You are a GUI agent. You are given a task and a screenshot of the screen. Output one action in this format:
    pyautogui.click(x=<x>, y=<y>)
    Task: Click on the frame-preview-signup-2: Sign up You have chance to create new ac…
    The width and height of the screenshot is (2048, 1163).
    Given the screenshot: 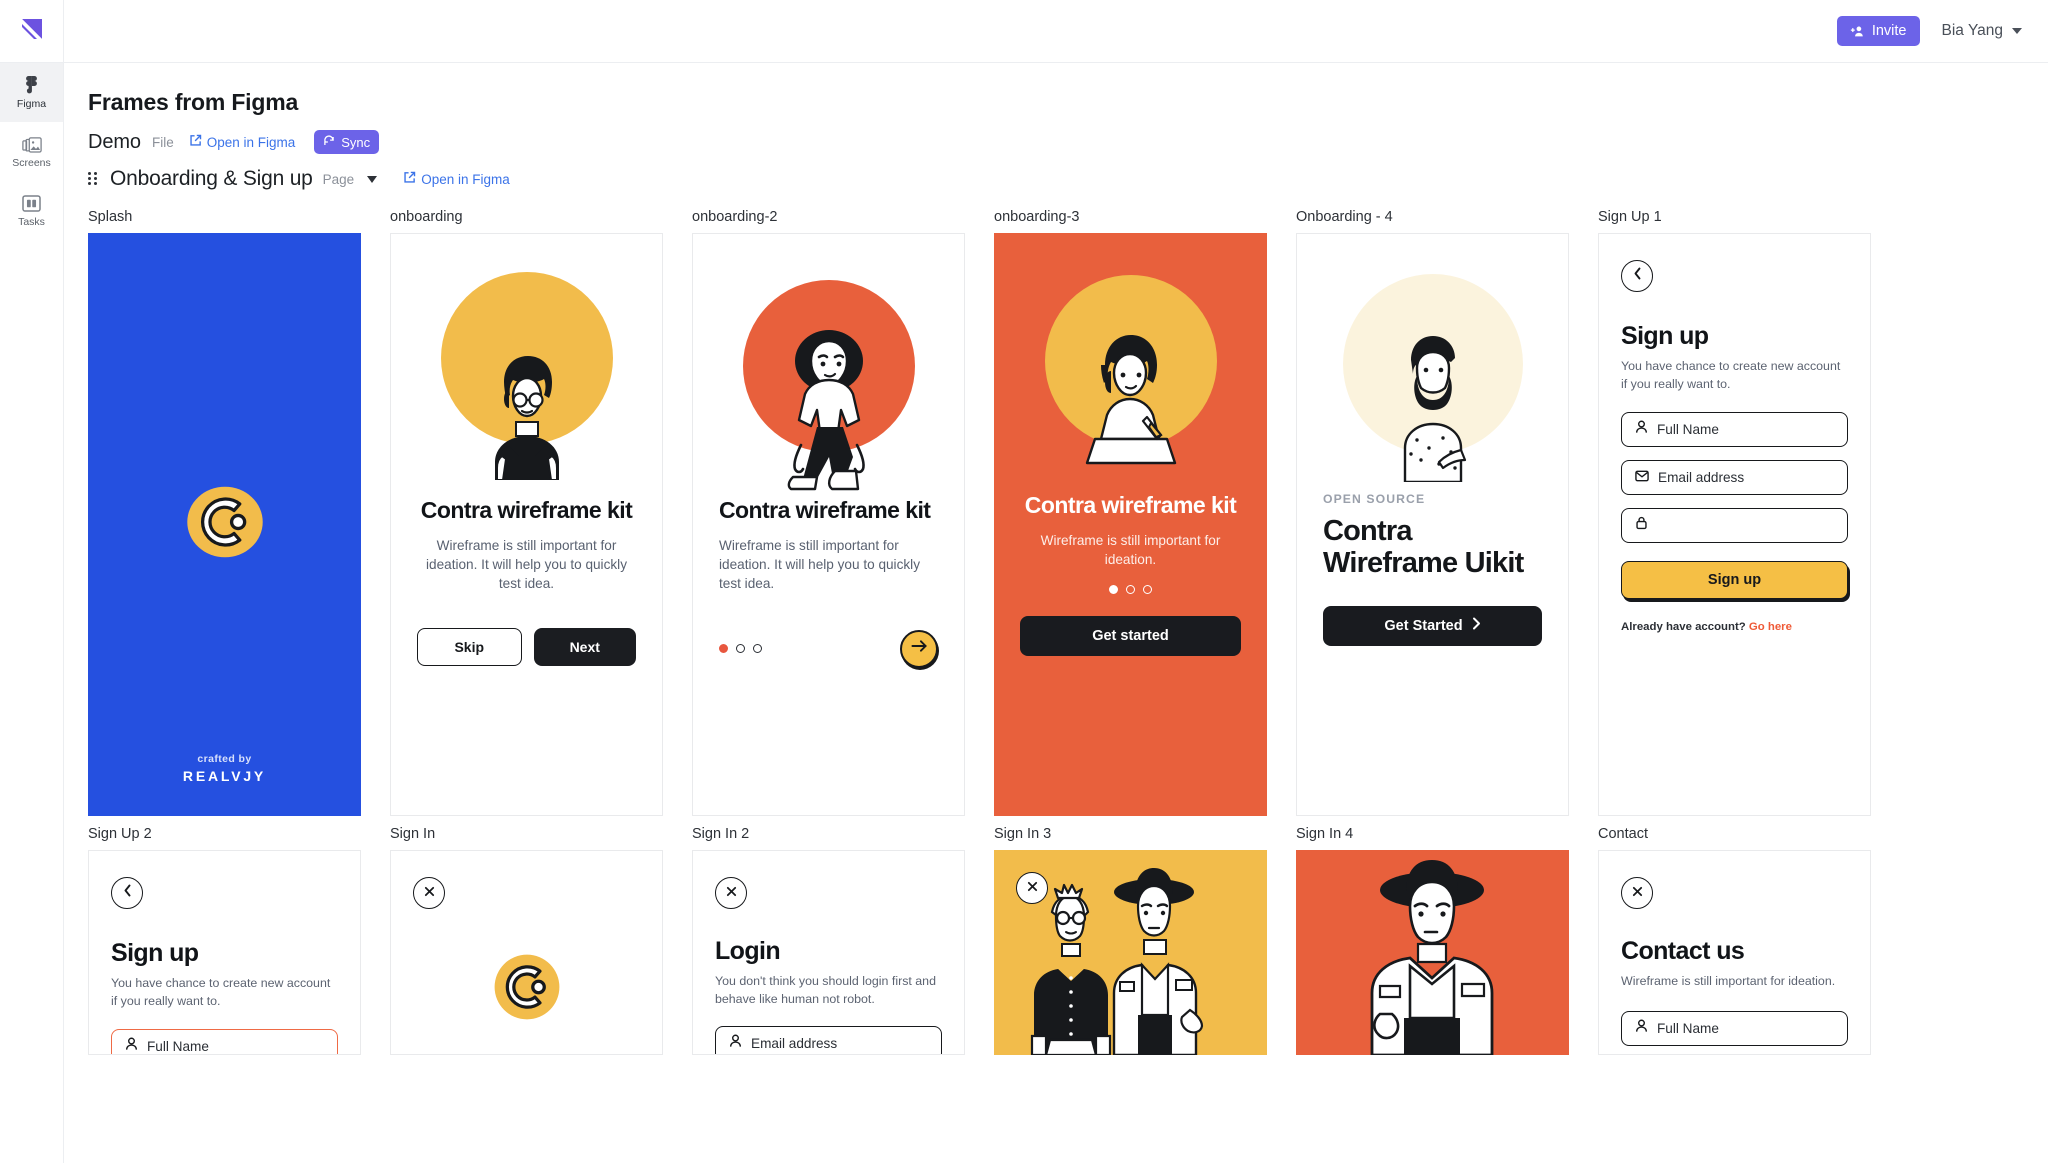 What is the action you would take?
    pyautogui.click(x=224, y=952)
    